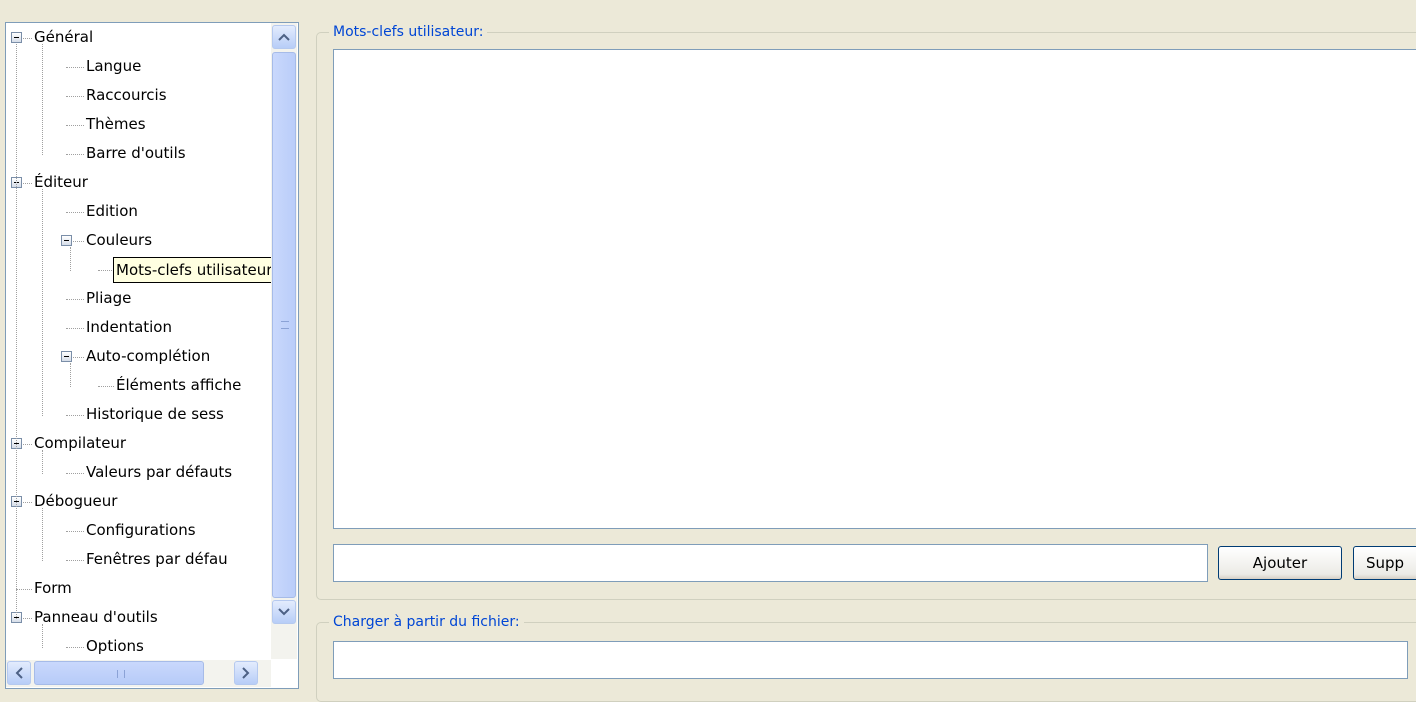 This screenshot has height=702, width=1416. I want to click on tree-item-label: Thèmes, so click(116, 124).